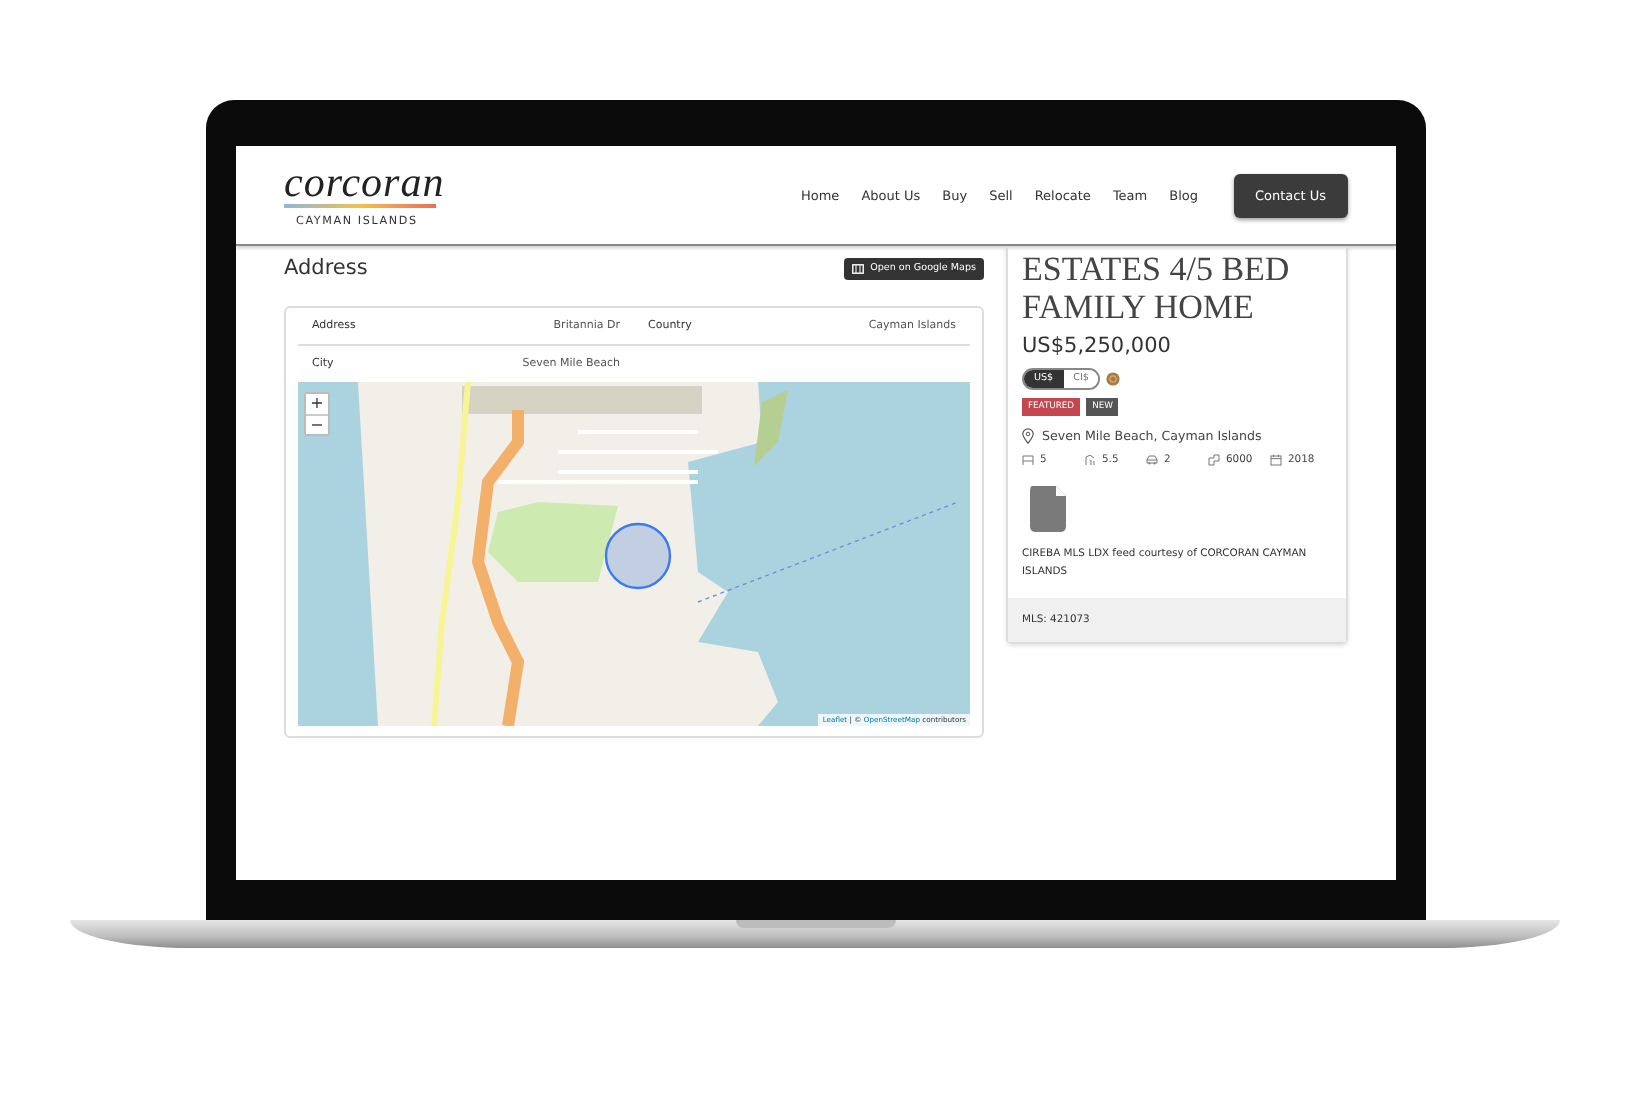 The height and width of the screenshot is (1096, 1632). Describe the element at coordinates (364, 182) in the screenshot. I see `logo-wordmark: corcoran` at that location.